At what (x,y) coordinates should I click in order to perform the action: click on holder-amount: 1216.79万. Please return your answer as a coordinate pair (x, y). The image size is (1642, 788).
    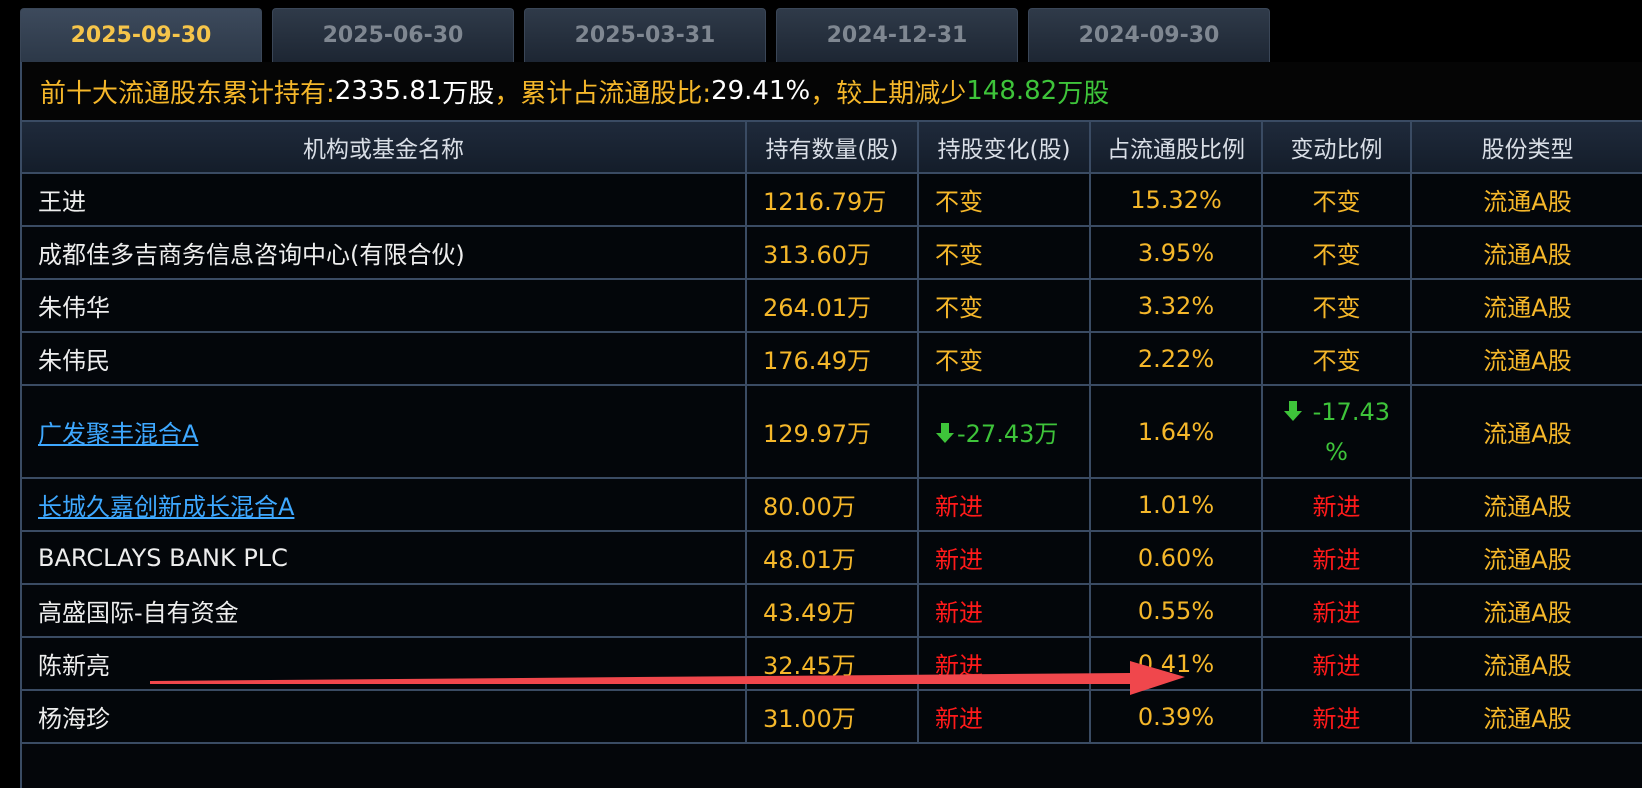
    Looking at the image, I should click on (832, 199).